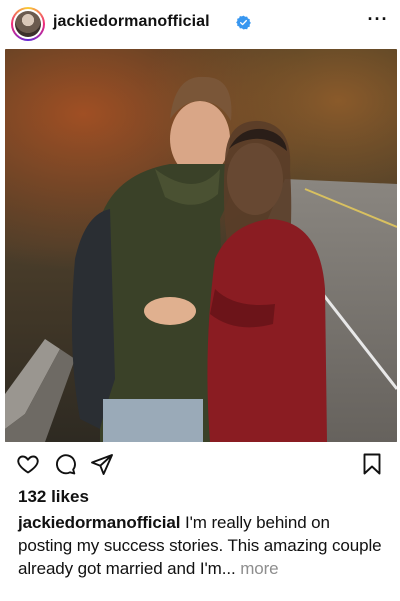 The image size is (400, 601). Describe the element at coordinates (102, 464) in the screenshot. I see `share-icon` at that location.